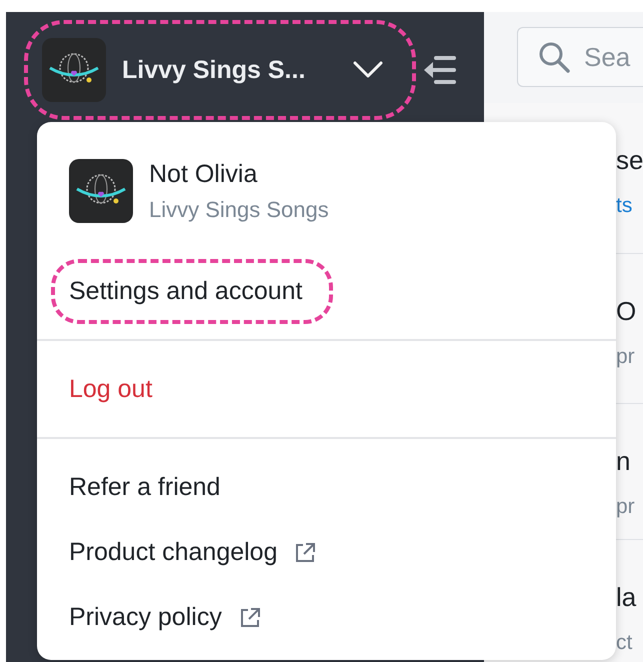  What do you see at coordinates (305, 552) in the screenshot?
I see `external-link-icon` at bounding box center [305, 552].